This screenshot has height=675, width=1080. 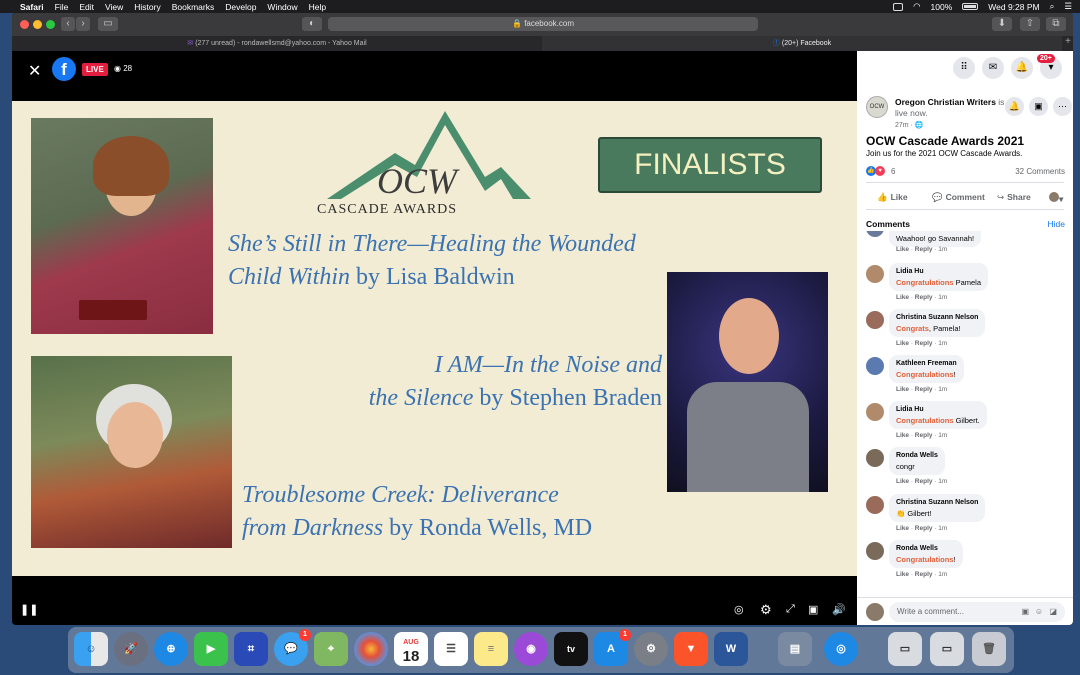 What do you see at coordinates (993, 68) in the screenshot?
I see `messenger-icon: ✉` at bounding box center [993, 68].